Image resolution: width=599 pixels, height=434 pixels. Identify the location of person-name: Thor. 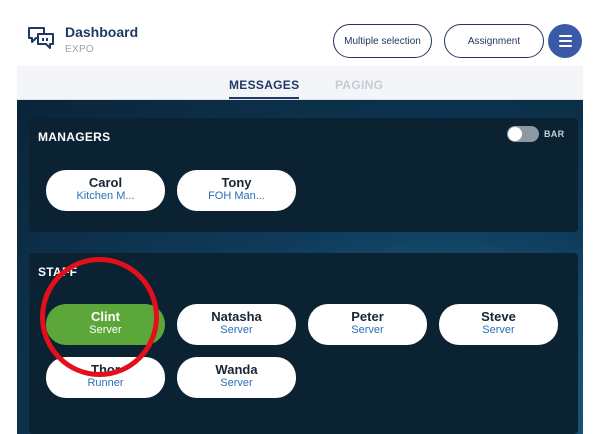
(105, 369).